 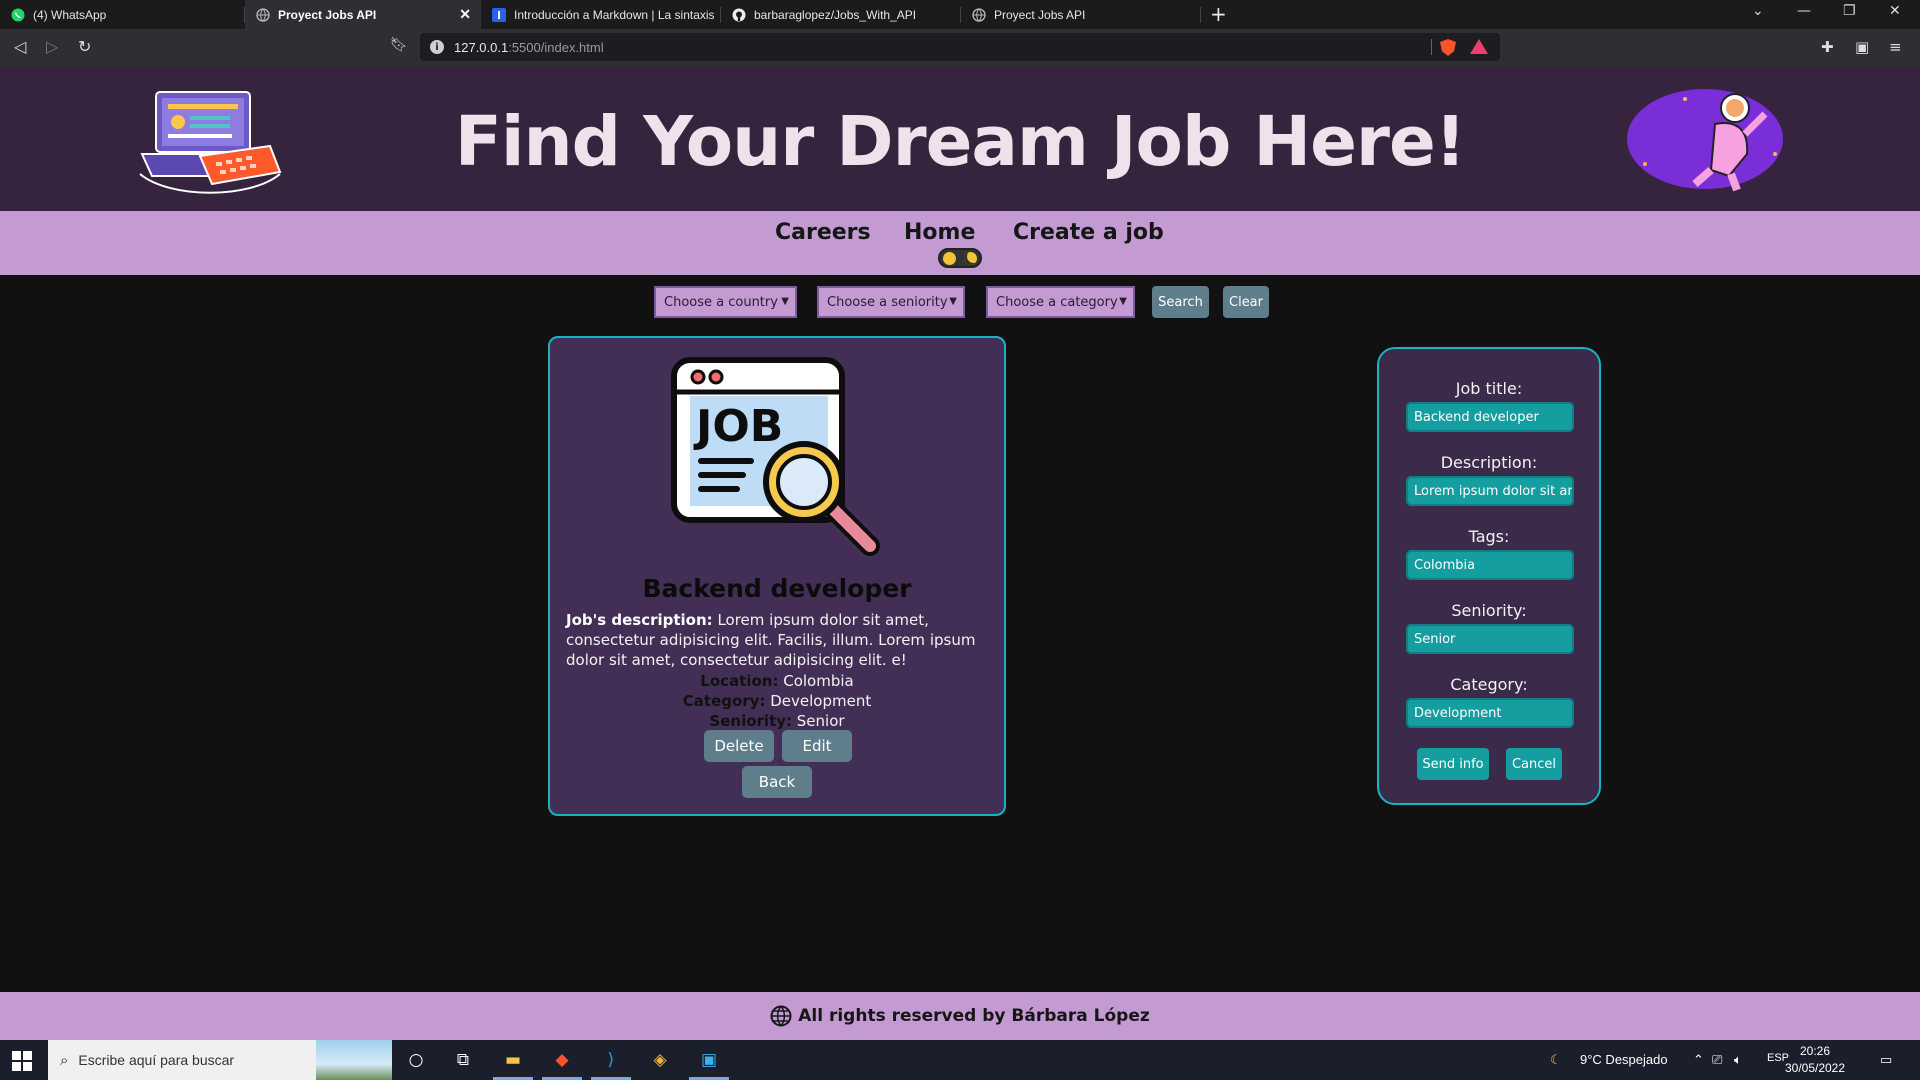 What do you see at coordinates (498, 14) in the screenshot?
I see `markdown-icon` at bounding box center [498, 14].